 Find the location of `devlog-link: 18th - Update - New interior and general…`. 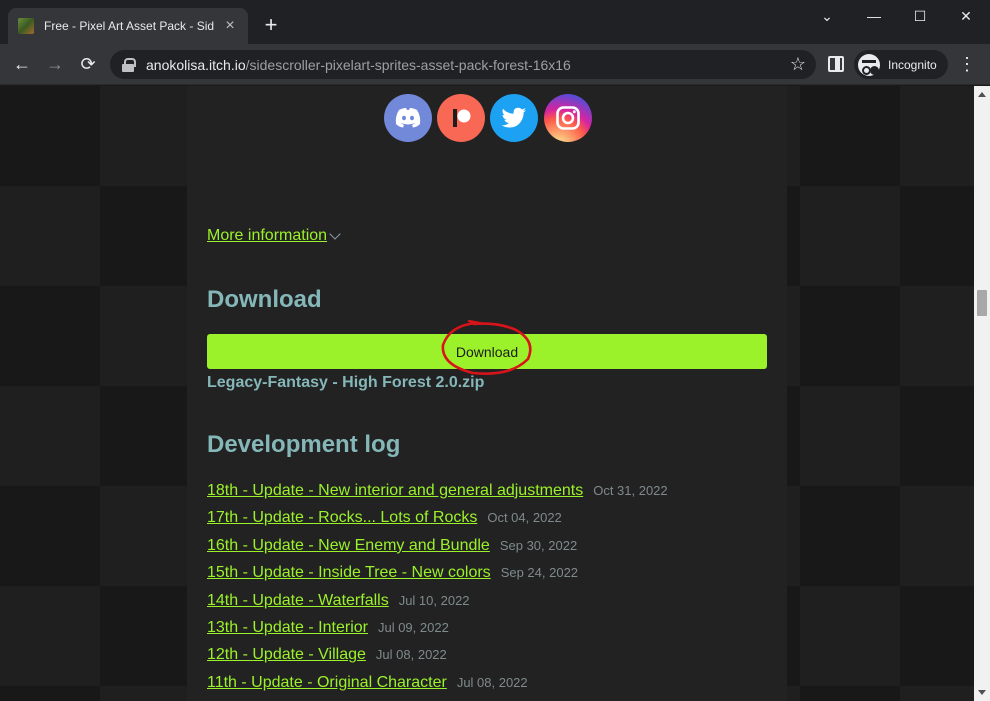

devlog-link: 18th - Update - New interior and general… is located at coordinates (395, 491).